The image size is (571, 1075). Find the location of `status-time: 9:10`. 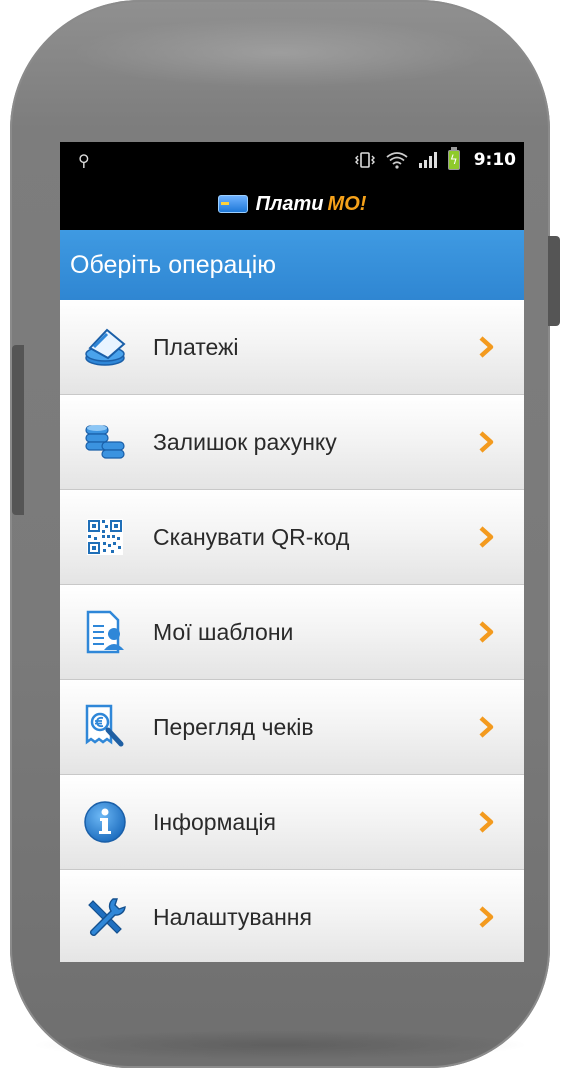

status-time: 9:10 is located at coordinates (494, 160).